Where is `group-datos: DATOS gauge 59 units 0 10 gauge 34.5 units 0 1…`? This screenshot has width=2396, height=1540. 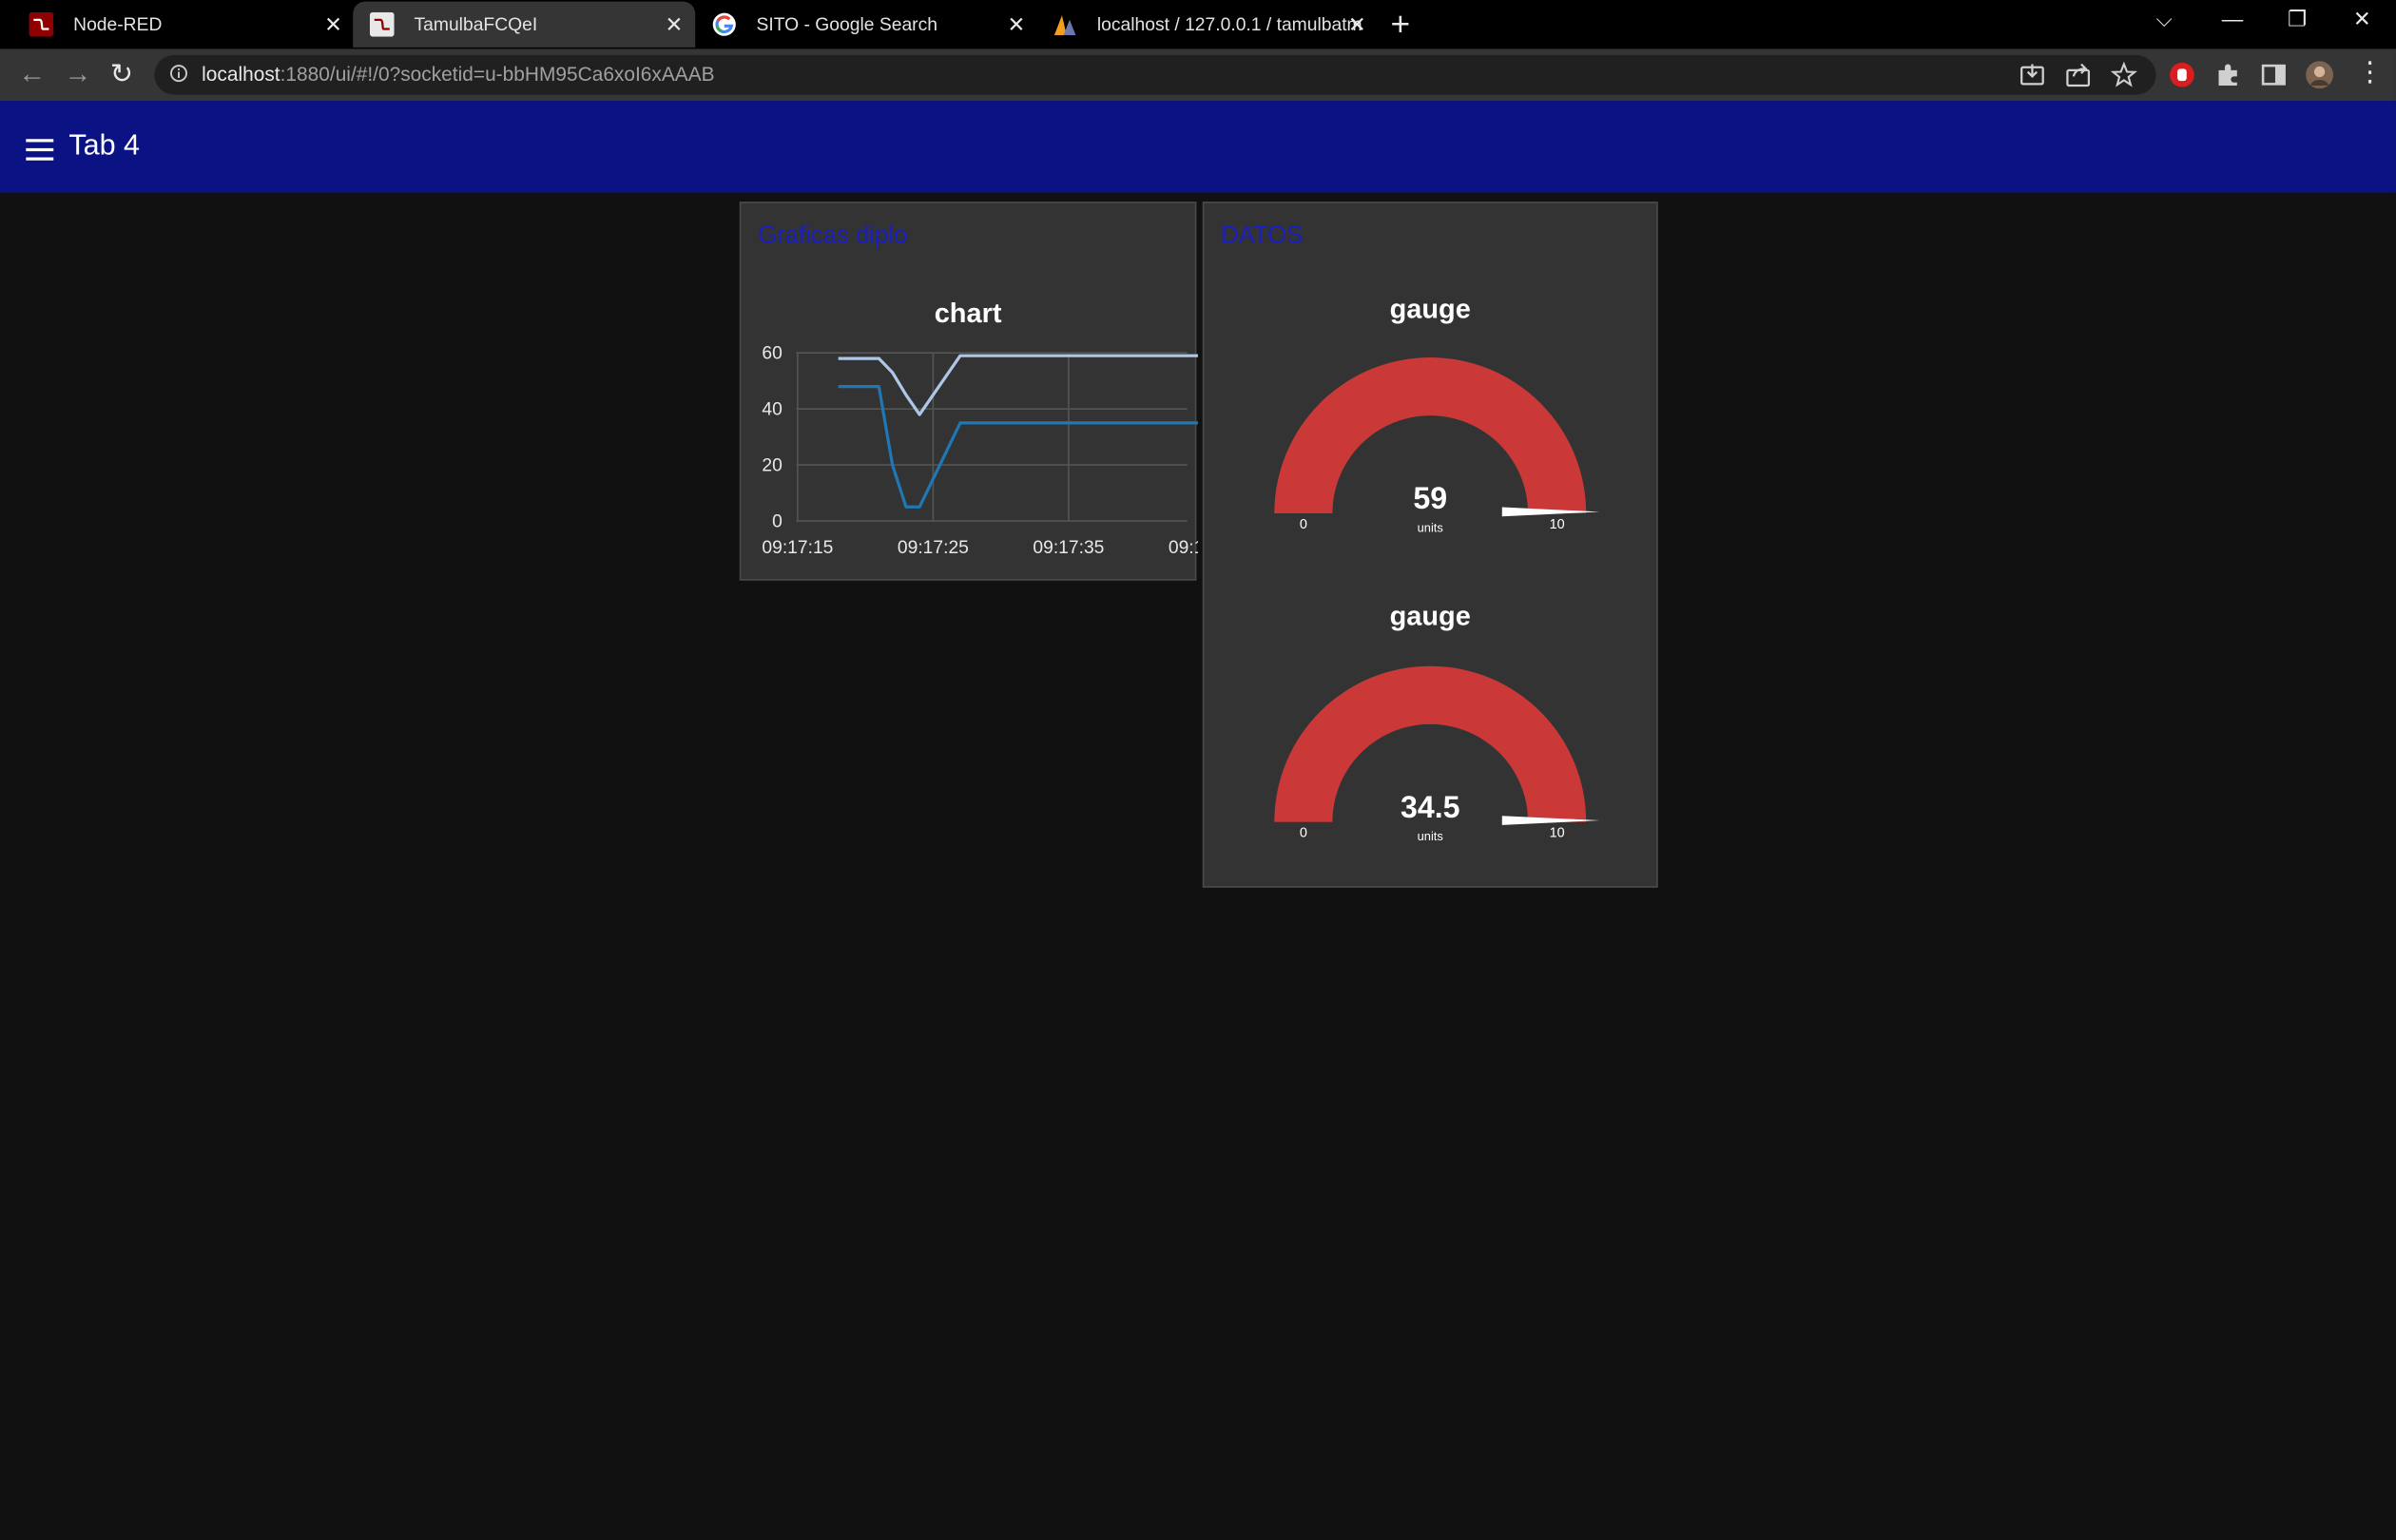
group-datos: DATOS gauge 59 units 0 10 gauge 34.5 units 0 1… is located at coordinates (1430, 545).